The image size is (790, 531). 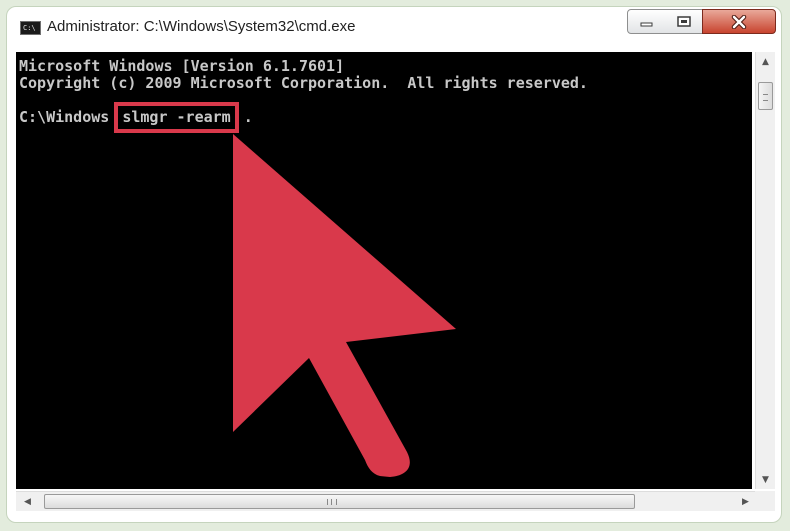 I want to click on scroll-up-icon: ▲, so click(x=765, y=61).